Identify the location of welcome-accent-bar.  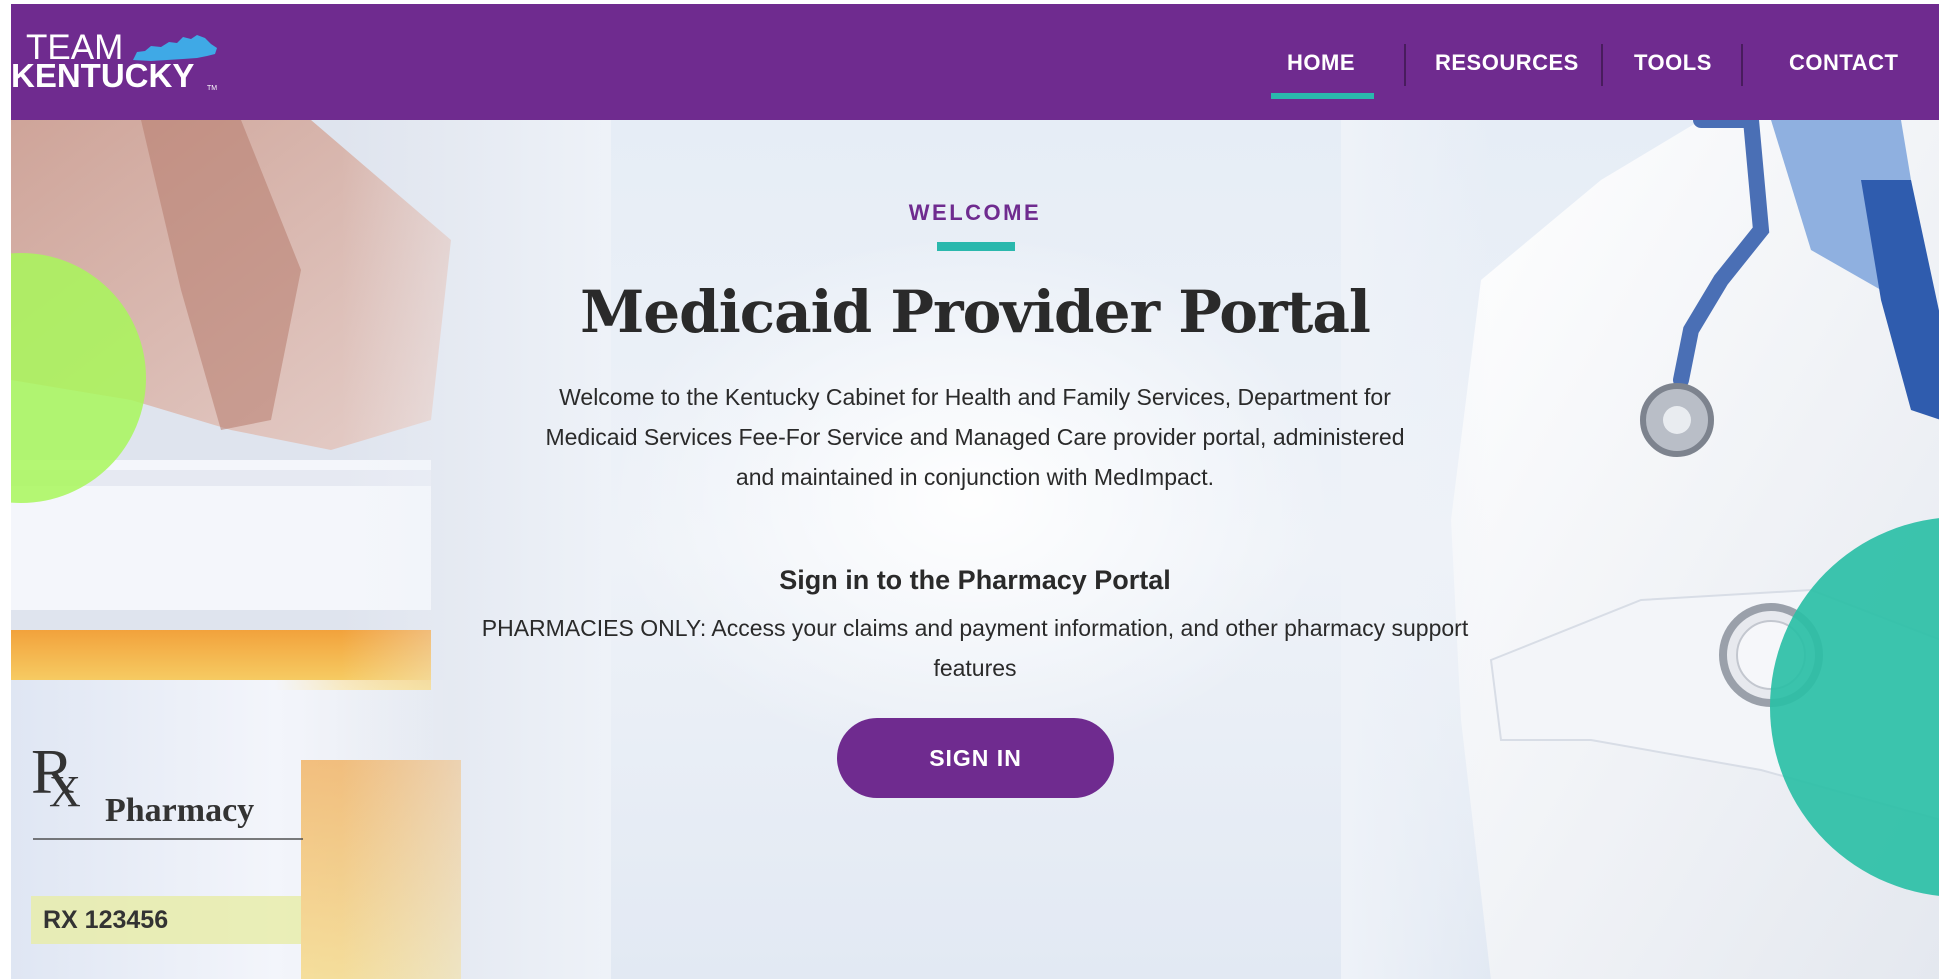
(976, 246).